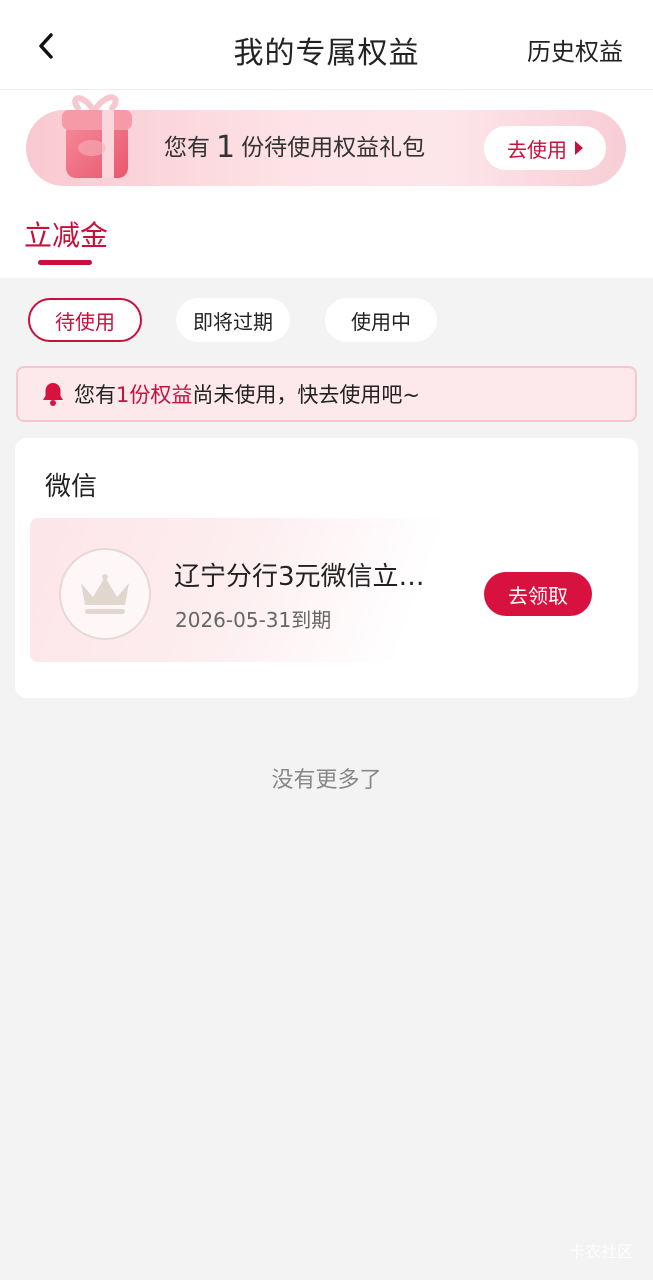 The image size is (653, 1280). What do you see at coordinates (333, 148) in the screenshot?
I see `banner-suffix: 份待使用权益礼包` at bounding box center [333, 148].